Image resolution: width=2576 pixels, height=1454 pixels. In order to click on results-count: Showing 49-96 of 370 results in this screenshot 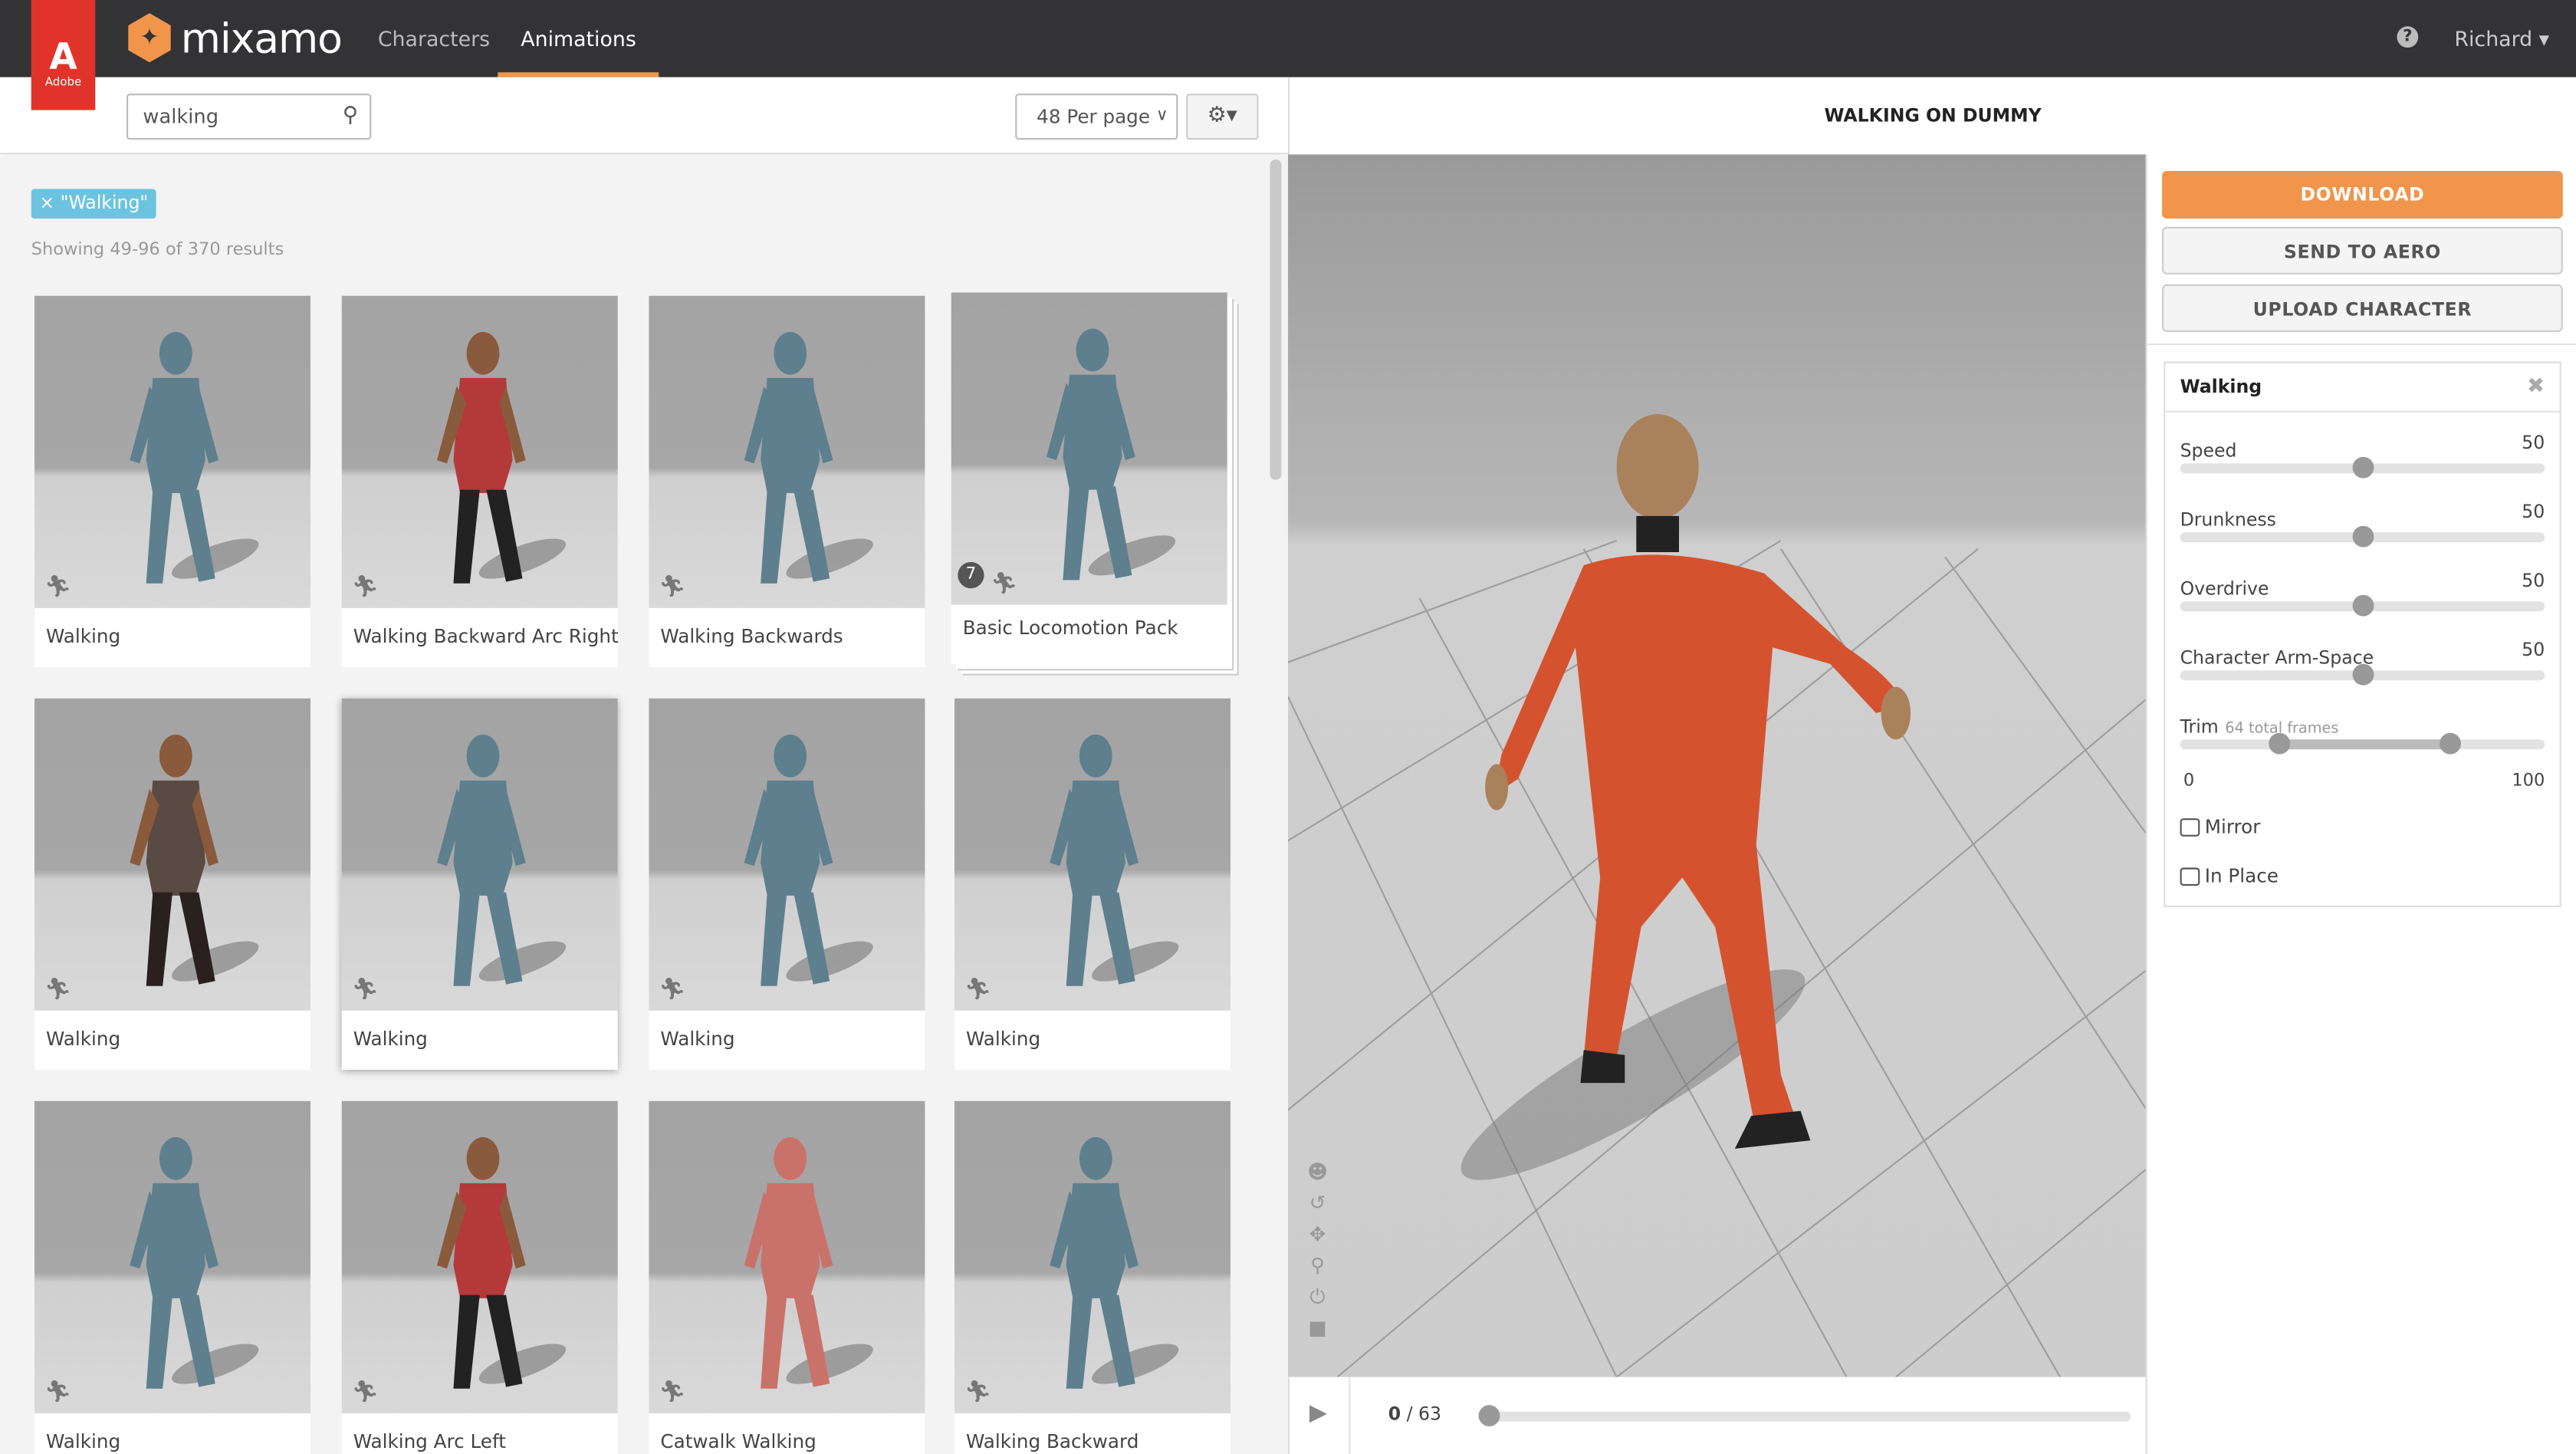, I will do `click(157, 250)`.